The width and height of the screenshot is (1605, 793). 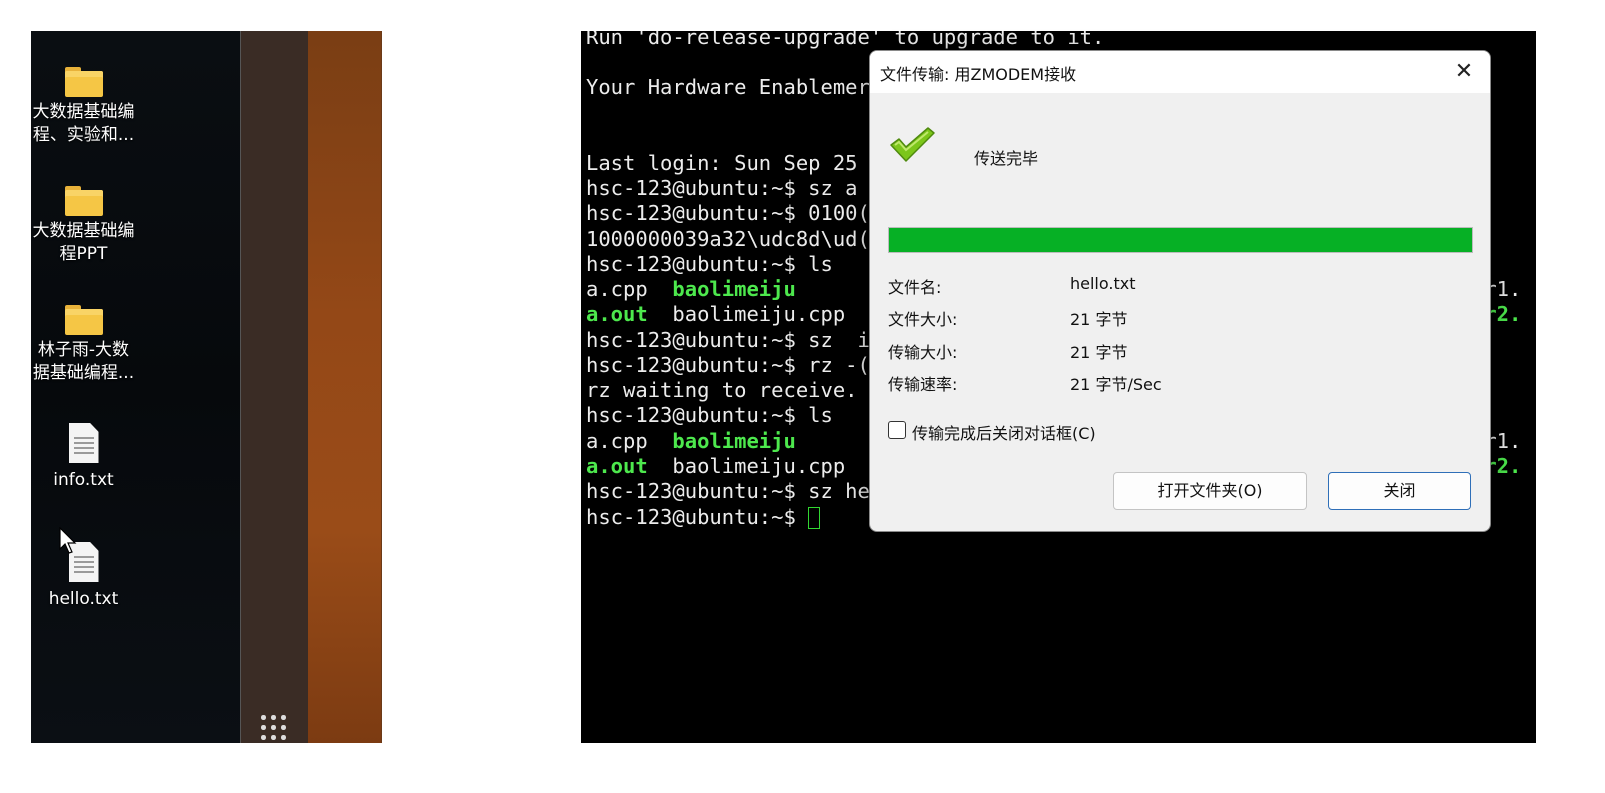 What do you see at coordinates (1180, 72) in the screenshot?
I see `dialog-titlebar: 文件传输: 用ZMODEM接收 ✕` at bounding box center [1180, 72].